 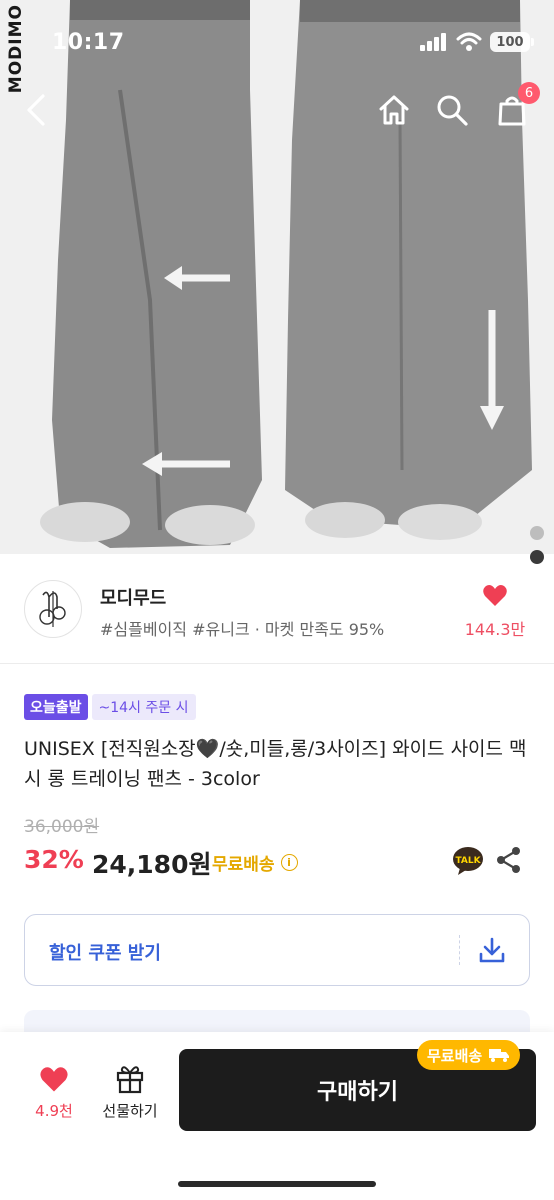 I want to click on kakao-talk-button: TALK, so click(x=468, y=863).